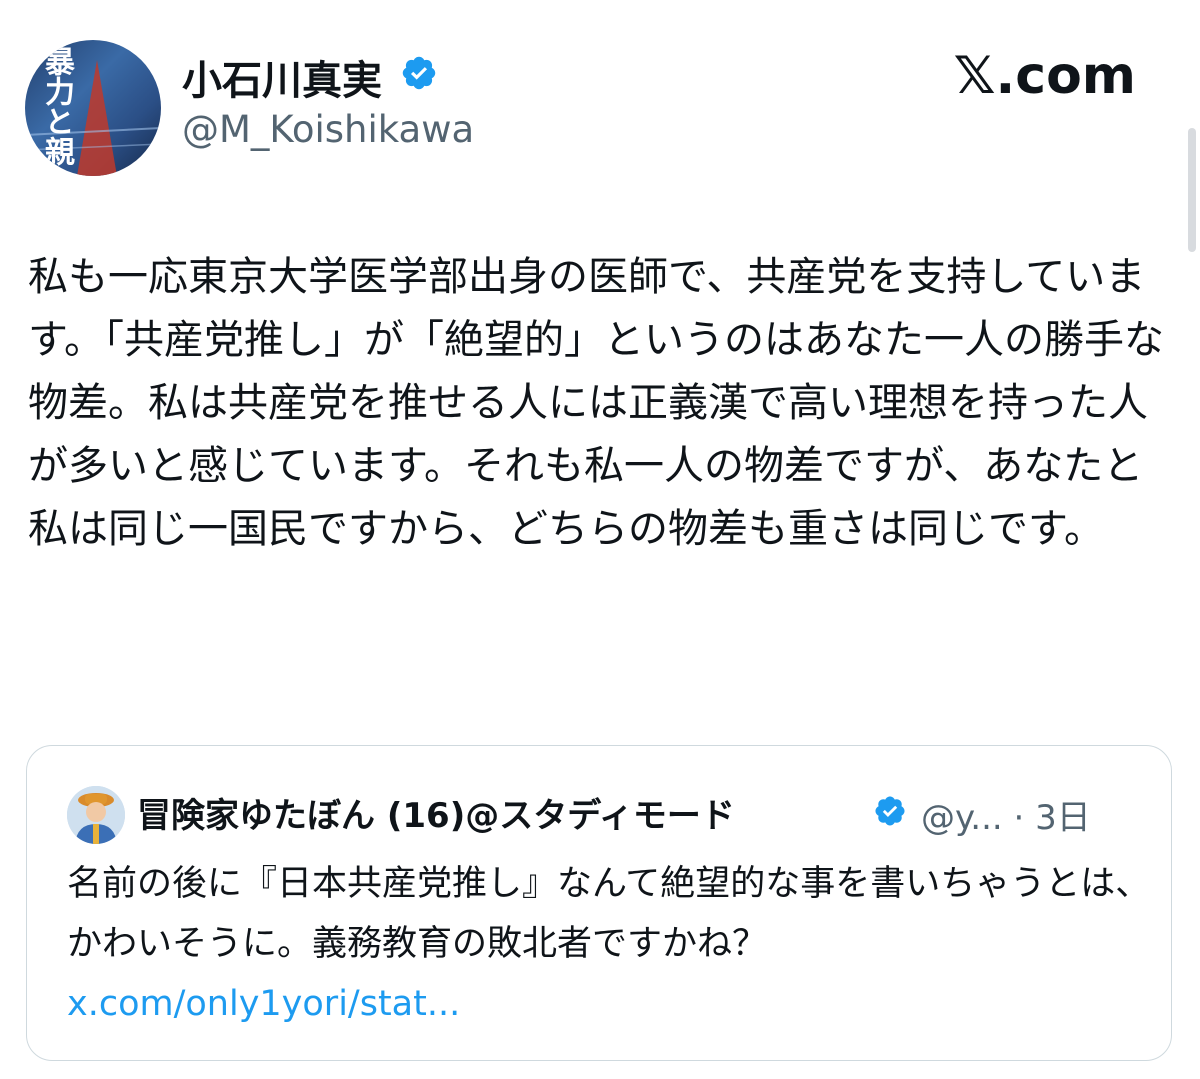  Describe the element at coordinates (1192, 190) in the screenshot. I see `scrollbar` at that location.